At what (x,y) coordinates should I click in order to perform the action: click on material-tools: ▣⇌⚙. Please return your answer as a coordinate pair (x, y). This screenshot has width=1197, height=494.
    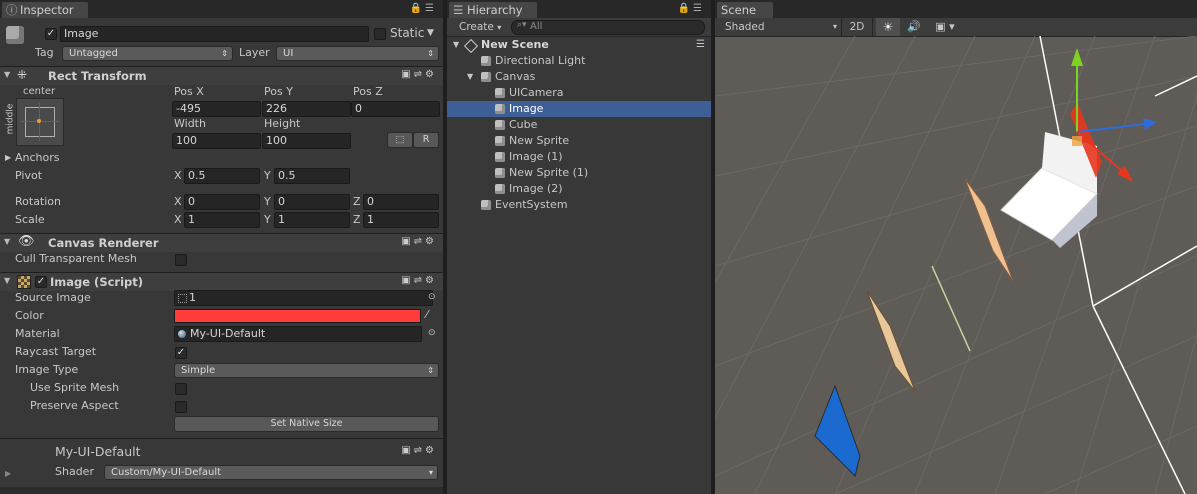
    Looking at the image, I should click on (419, 450).